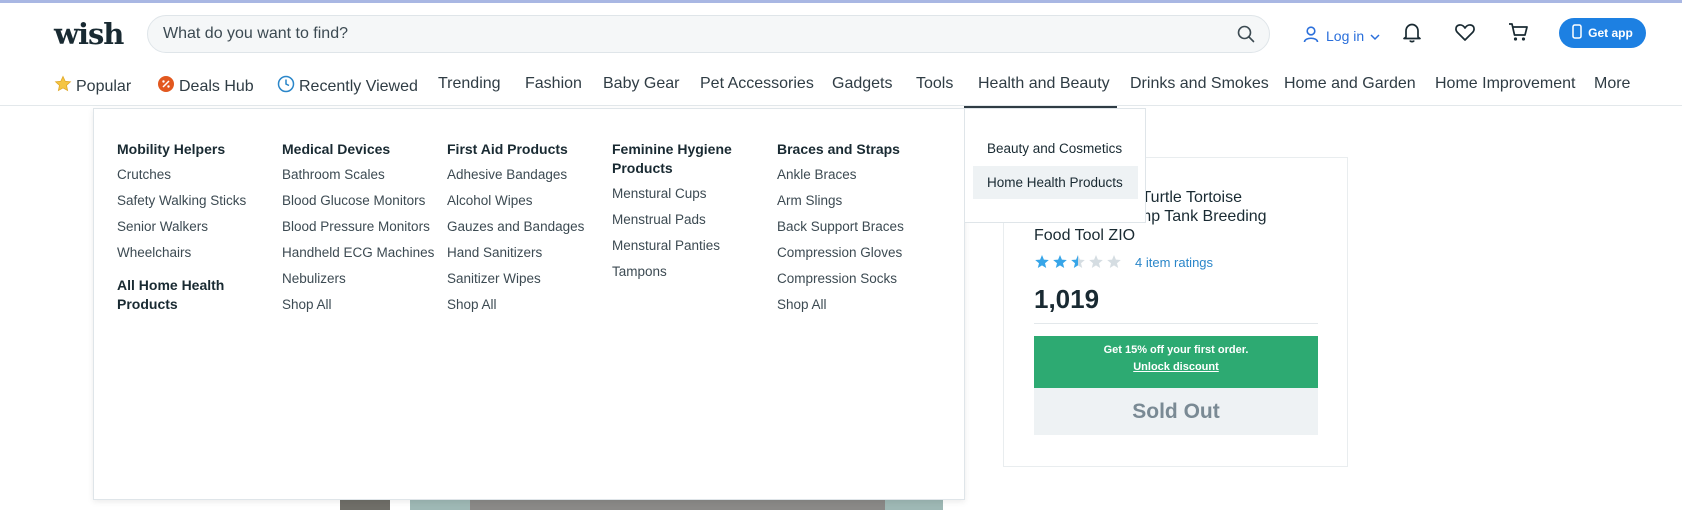 The image size is (1682, 510). Describe the element at coordinates (216, 86) in the screenshot. I see `nav-label: Deals Hub` at that location.